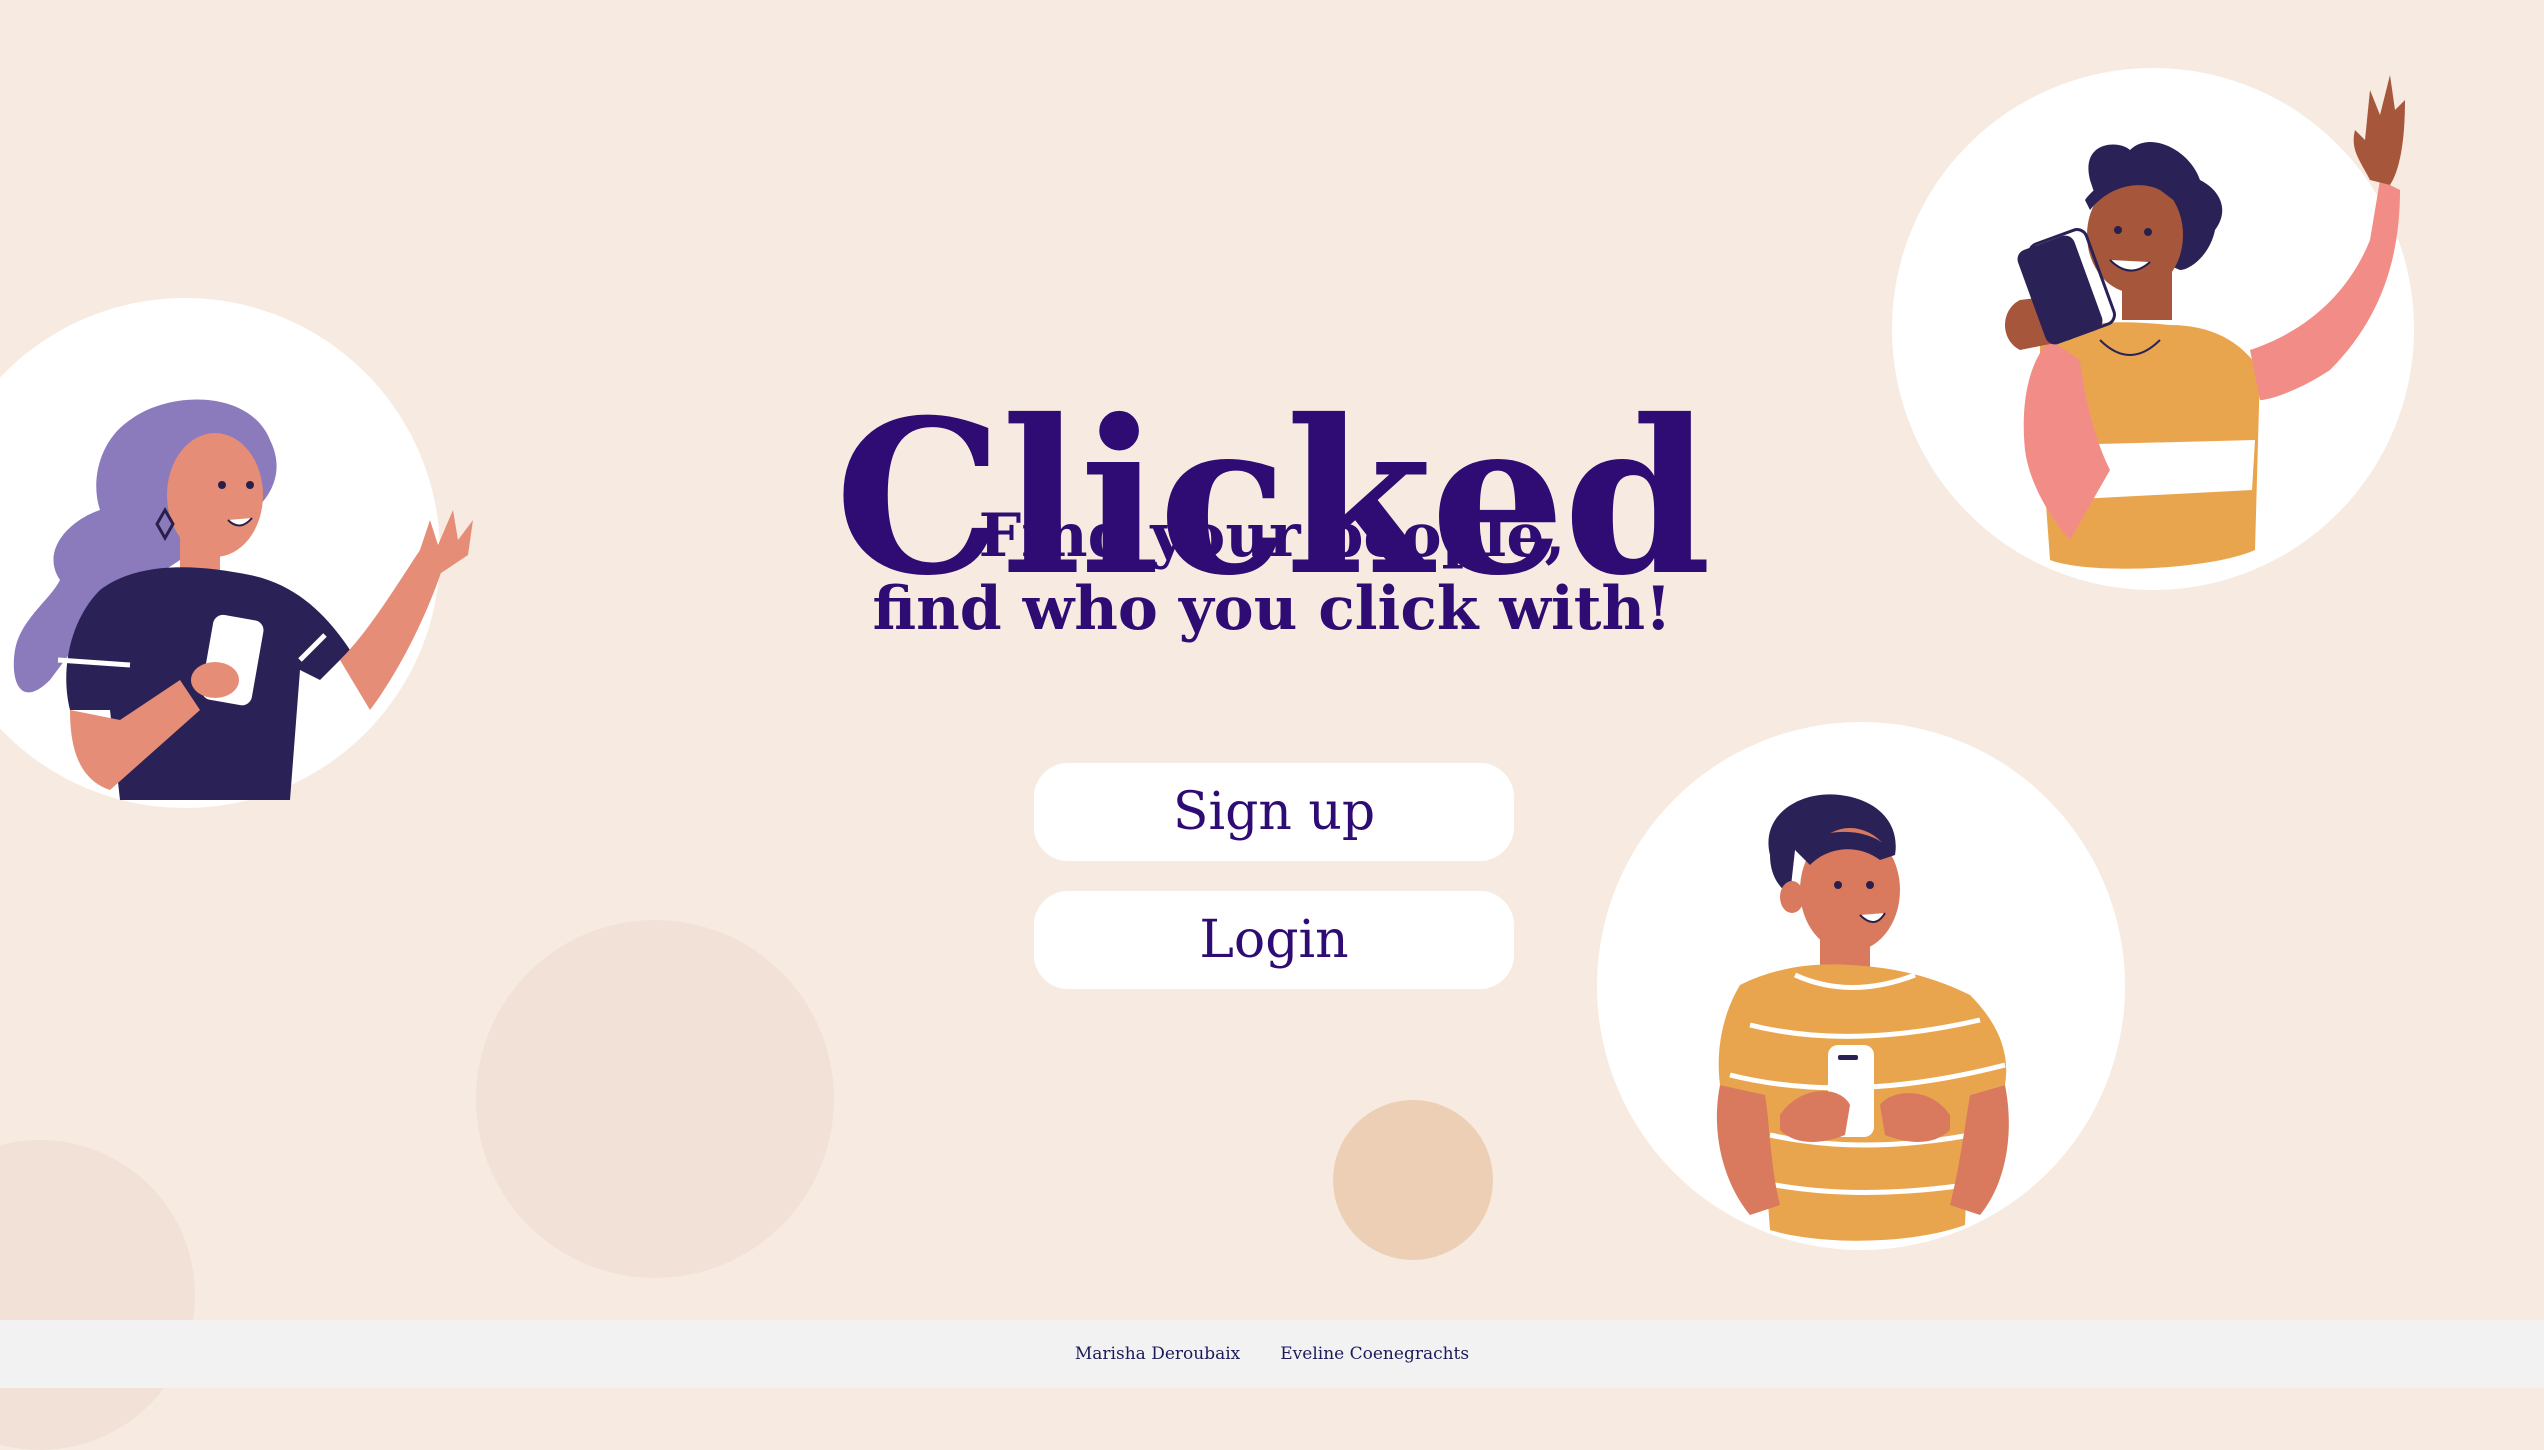  What do you see at coordinates (1413, 1180) in the screenshot?
I see `decor-circle-small` at bounding box center [1413, 1180].